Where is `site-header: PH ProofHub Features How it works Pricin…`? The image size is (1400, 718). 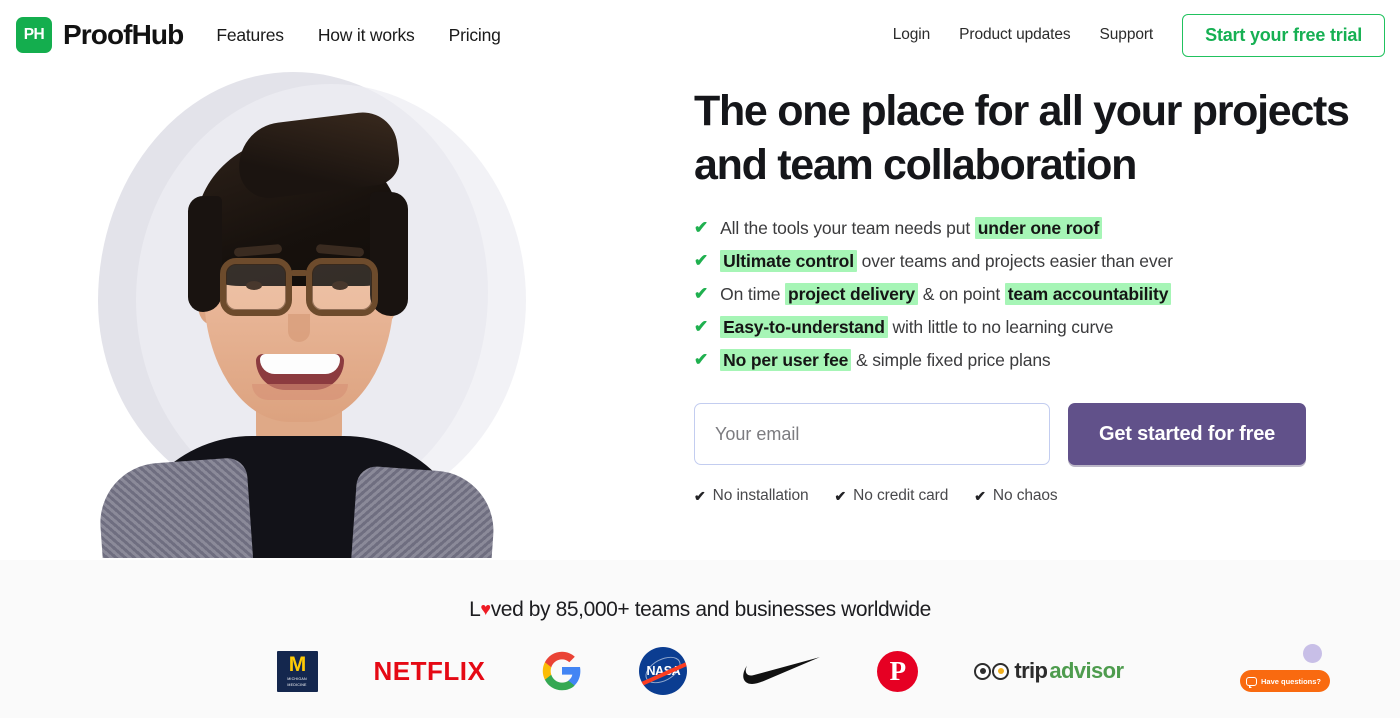
site-header: PH ProofHub Features How it works Pricin… is located at coordinates (700, 35).